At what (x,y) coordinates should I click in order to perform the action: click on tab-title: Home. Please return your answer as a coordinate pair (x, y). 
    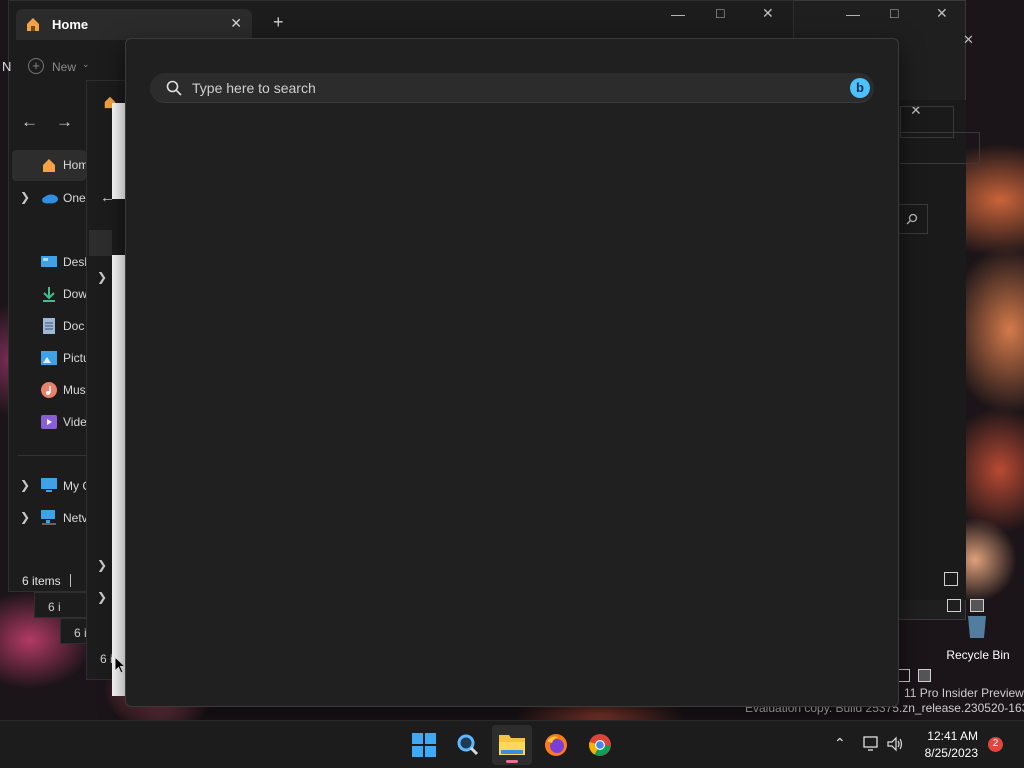
    Looking at the image, I should click on (70, 24).